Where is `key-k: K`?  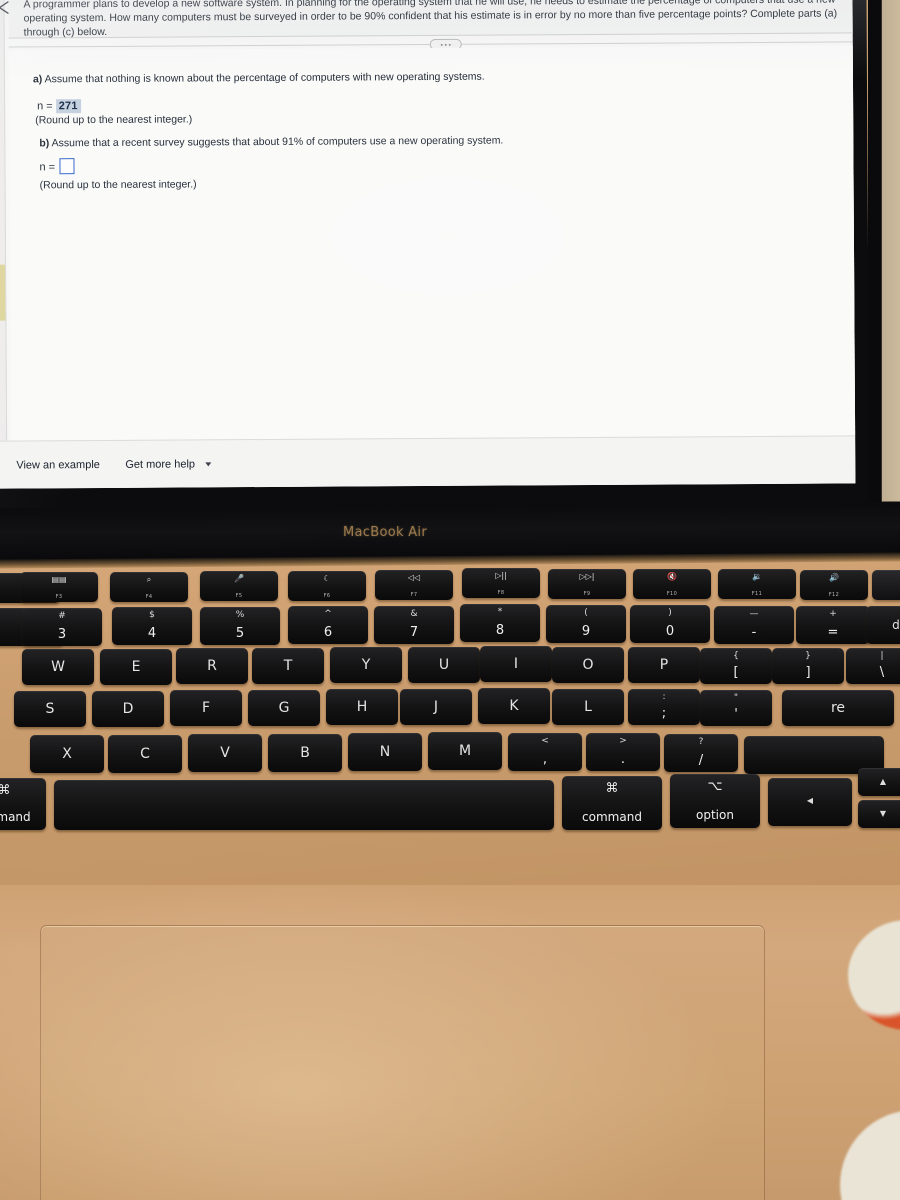
key-k: K is located at coordinates (514, 706).